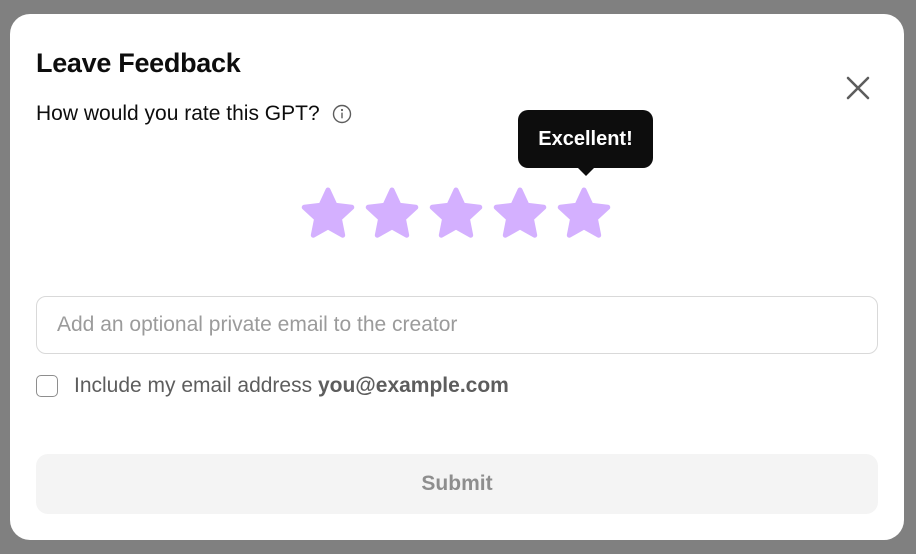 Image resolution: width=916 pixels, height=554 pixels. Describe the element at coordinates (413, 385) in the screenshot. I see `user-email-address: you@example.com` at that location.